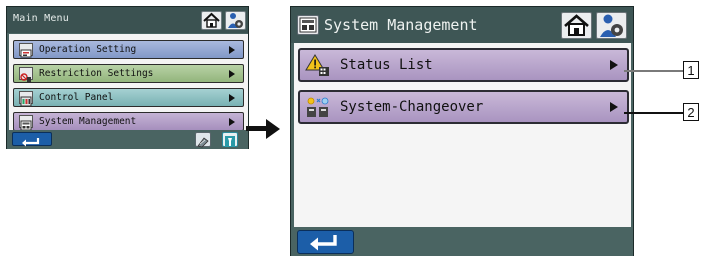 This screenshot has width=704, height=258. What do you see at coordinates (317, 65) in the screenshot?
I see `warning-status-icon` at bounding box center [317, 65].